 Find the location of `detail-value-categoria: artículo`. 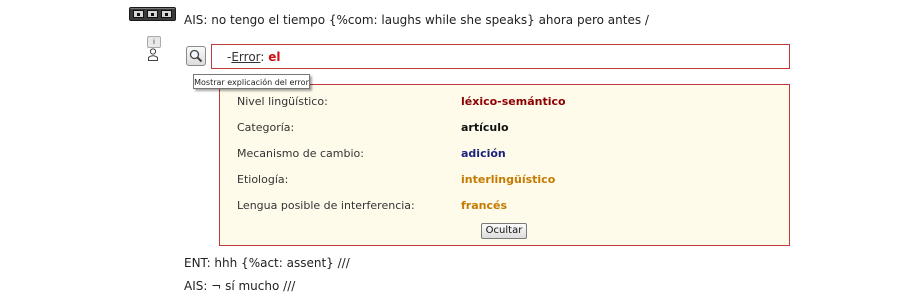

detail-value-categoria: artículo is located at coordinates (485, 127).